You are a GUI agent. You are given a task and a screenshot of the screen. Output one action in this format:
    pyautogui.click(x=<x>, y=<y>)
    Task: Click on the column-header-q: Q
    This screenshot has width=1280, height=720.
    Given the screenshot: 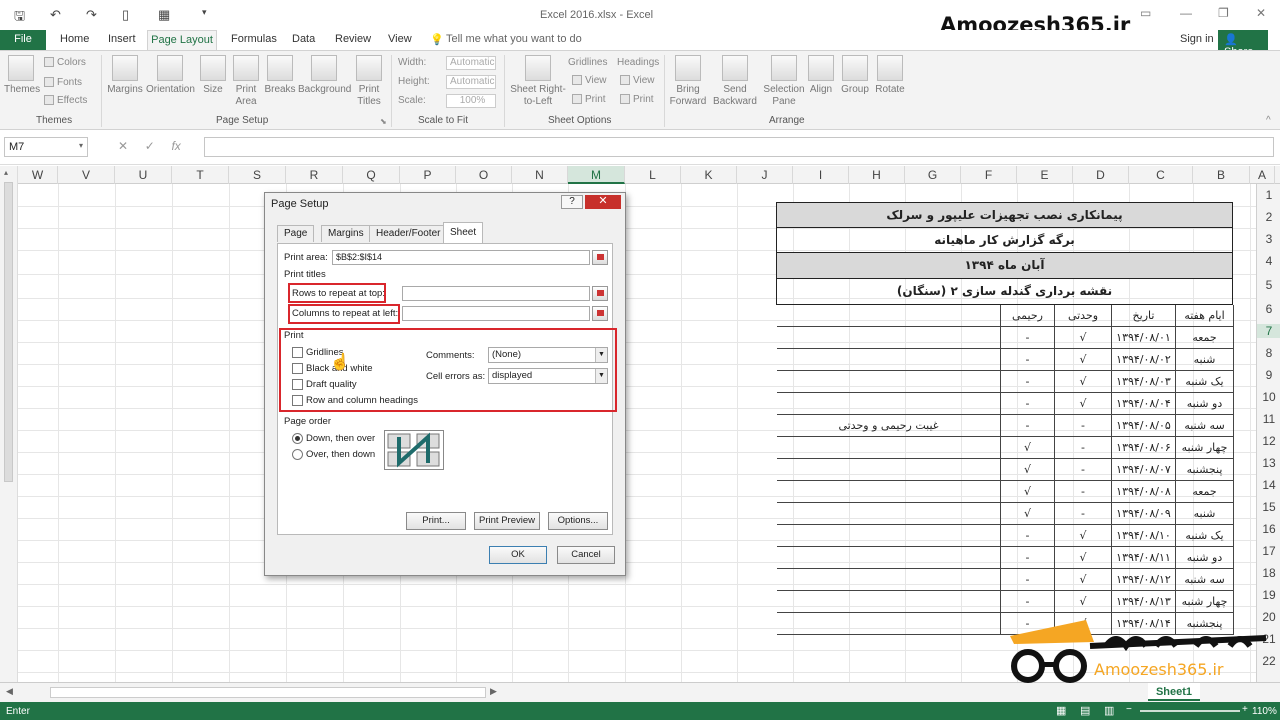 What is the action you would take?
    pyautogui.click(x=371, y=175)
    